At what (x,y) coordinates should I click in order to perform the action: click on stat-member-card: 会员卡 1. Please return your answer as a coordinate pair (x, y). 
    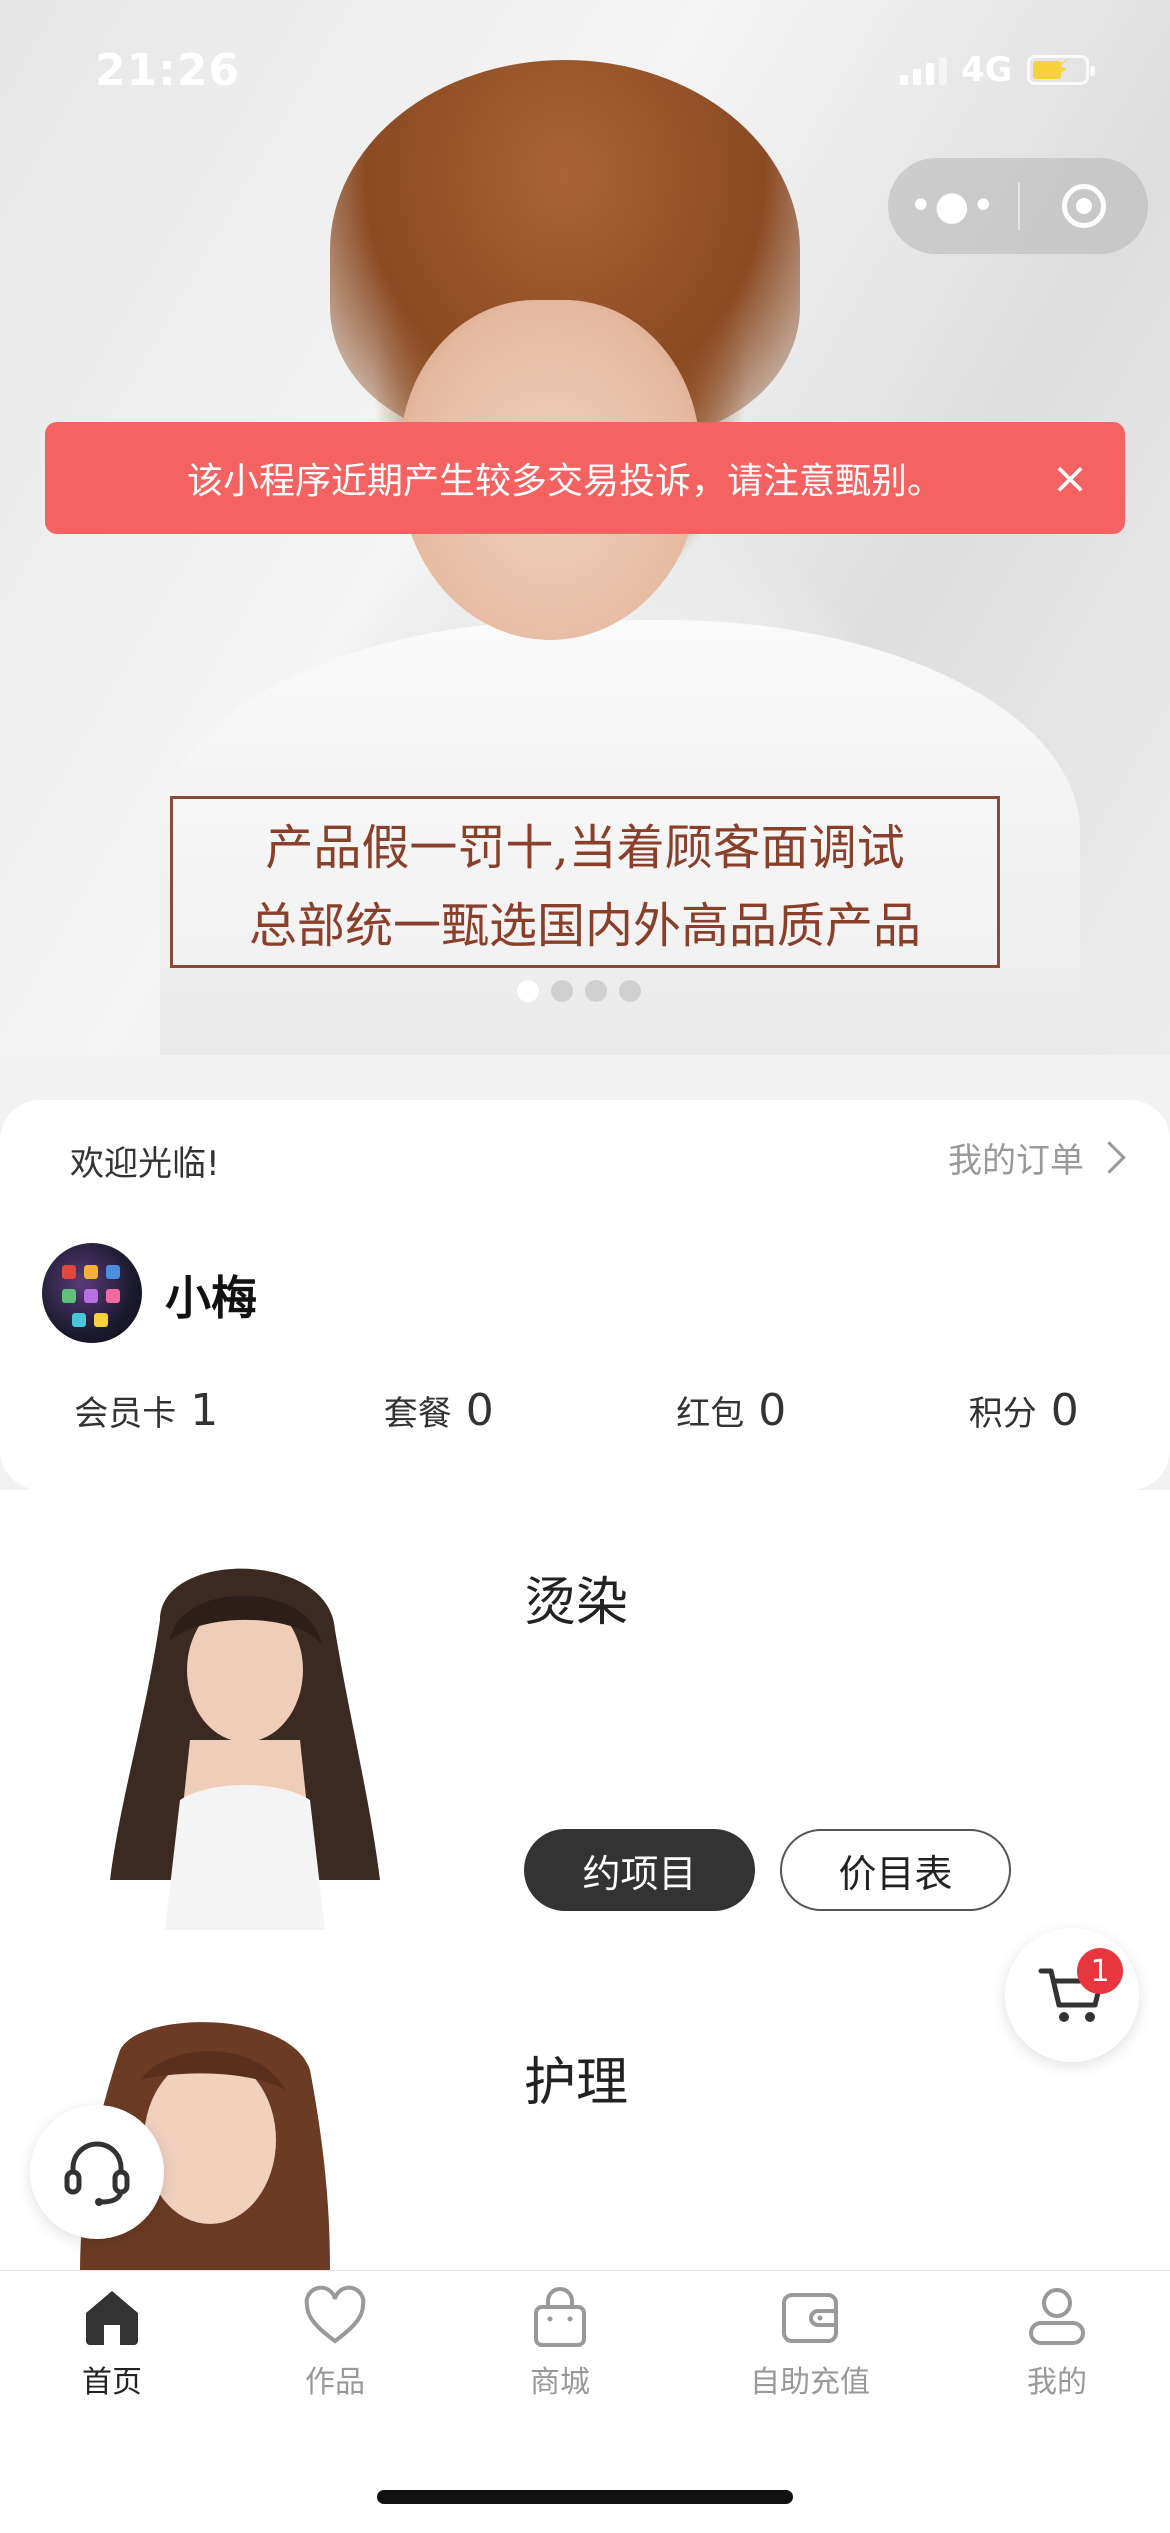
    Looking at the image, I should click on (146, 1410).